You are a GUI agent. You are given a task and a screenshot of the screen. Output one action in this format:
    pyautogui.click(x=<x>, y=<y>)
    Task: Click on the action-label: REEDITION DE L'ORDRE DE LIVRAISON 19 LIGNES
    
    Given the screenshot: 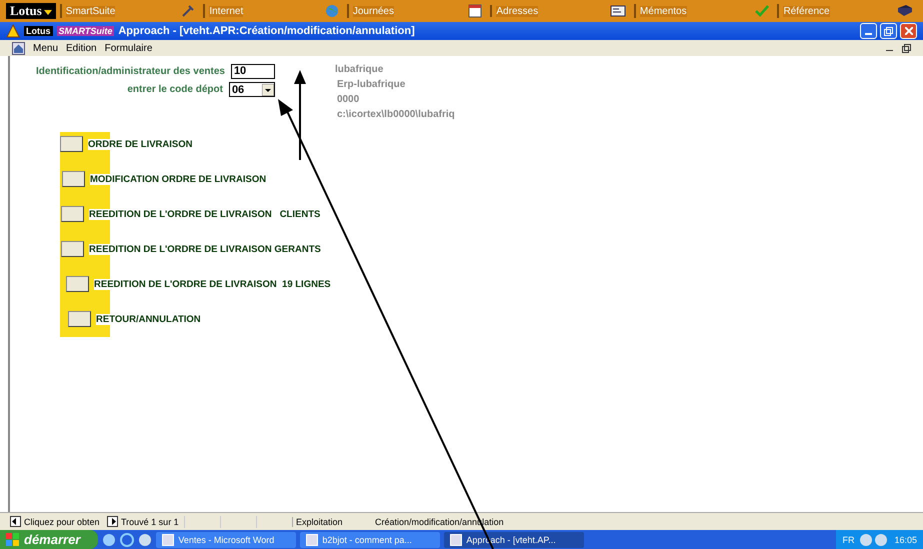 What is the action you would take?
    pyautogui.click(x=212, y=284)
    